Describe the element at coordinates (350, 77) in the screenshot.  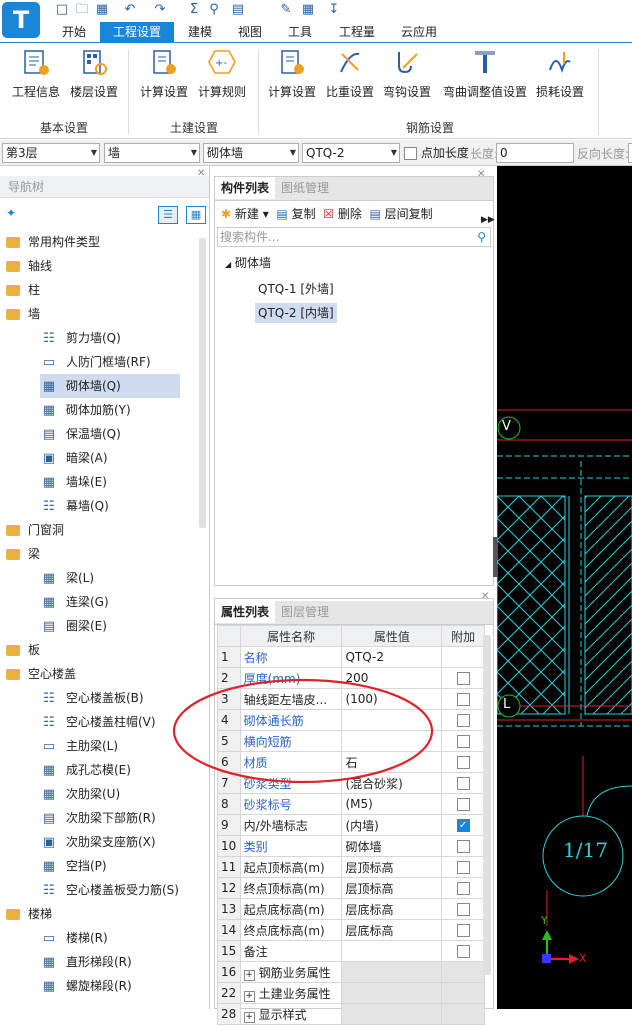
I see `density-settings-button: 比重设置` at that location.